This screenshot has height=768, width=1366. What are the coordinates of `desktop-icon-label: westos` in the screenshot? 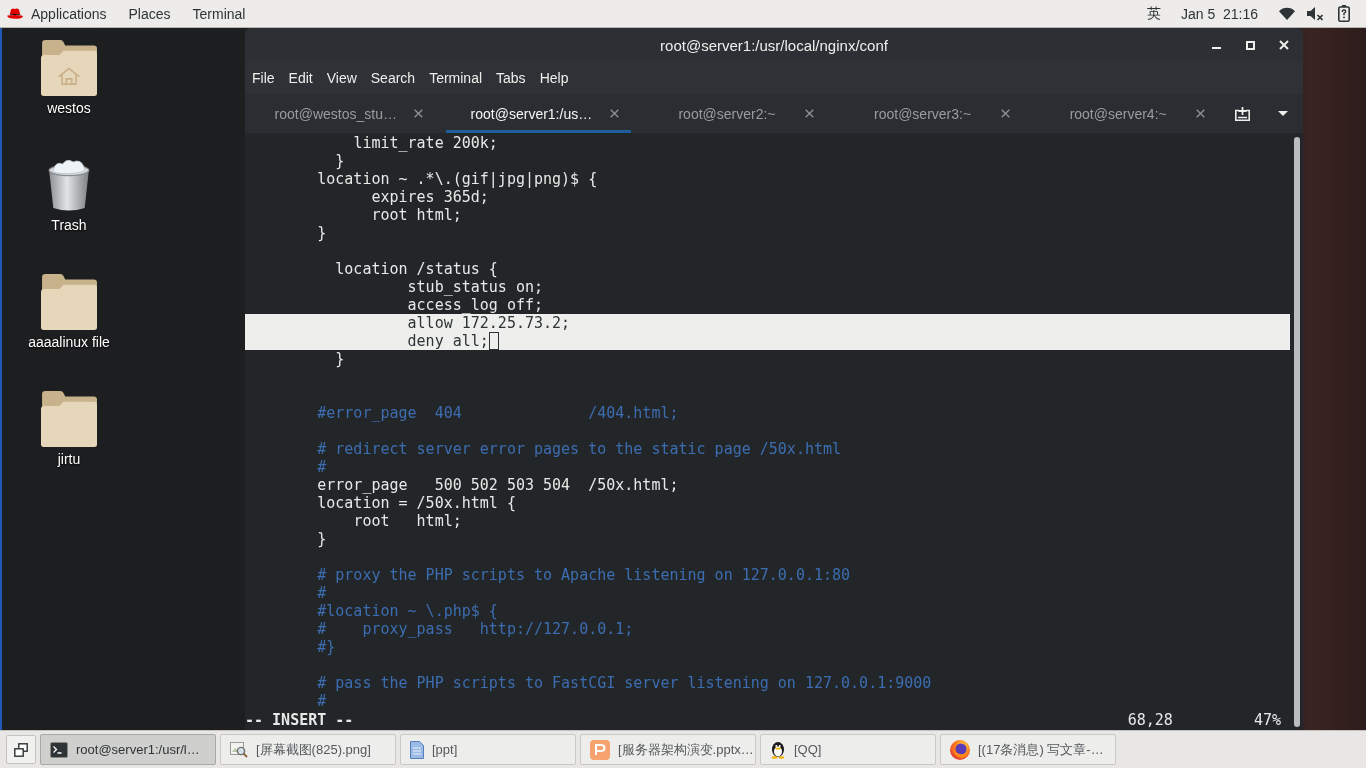 It's located at (69, 108).